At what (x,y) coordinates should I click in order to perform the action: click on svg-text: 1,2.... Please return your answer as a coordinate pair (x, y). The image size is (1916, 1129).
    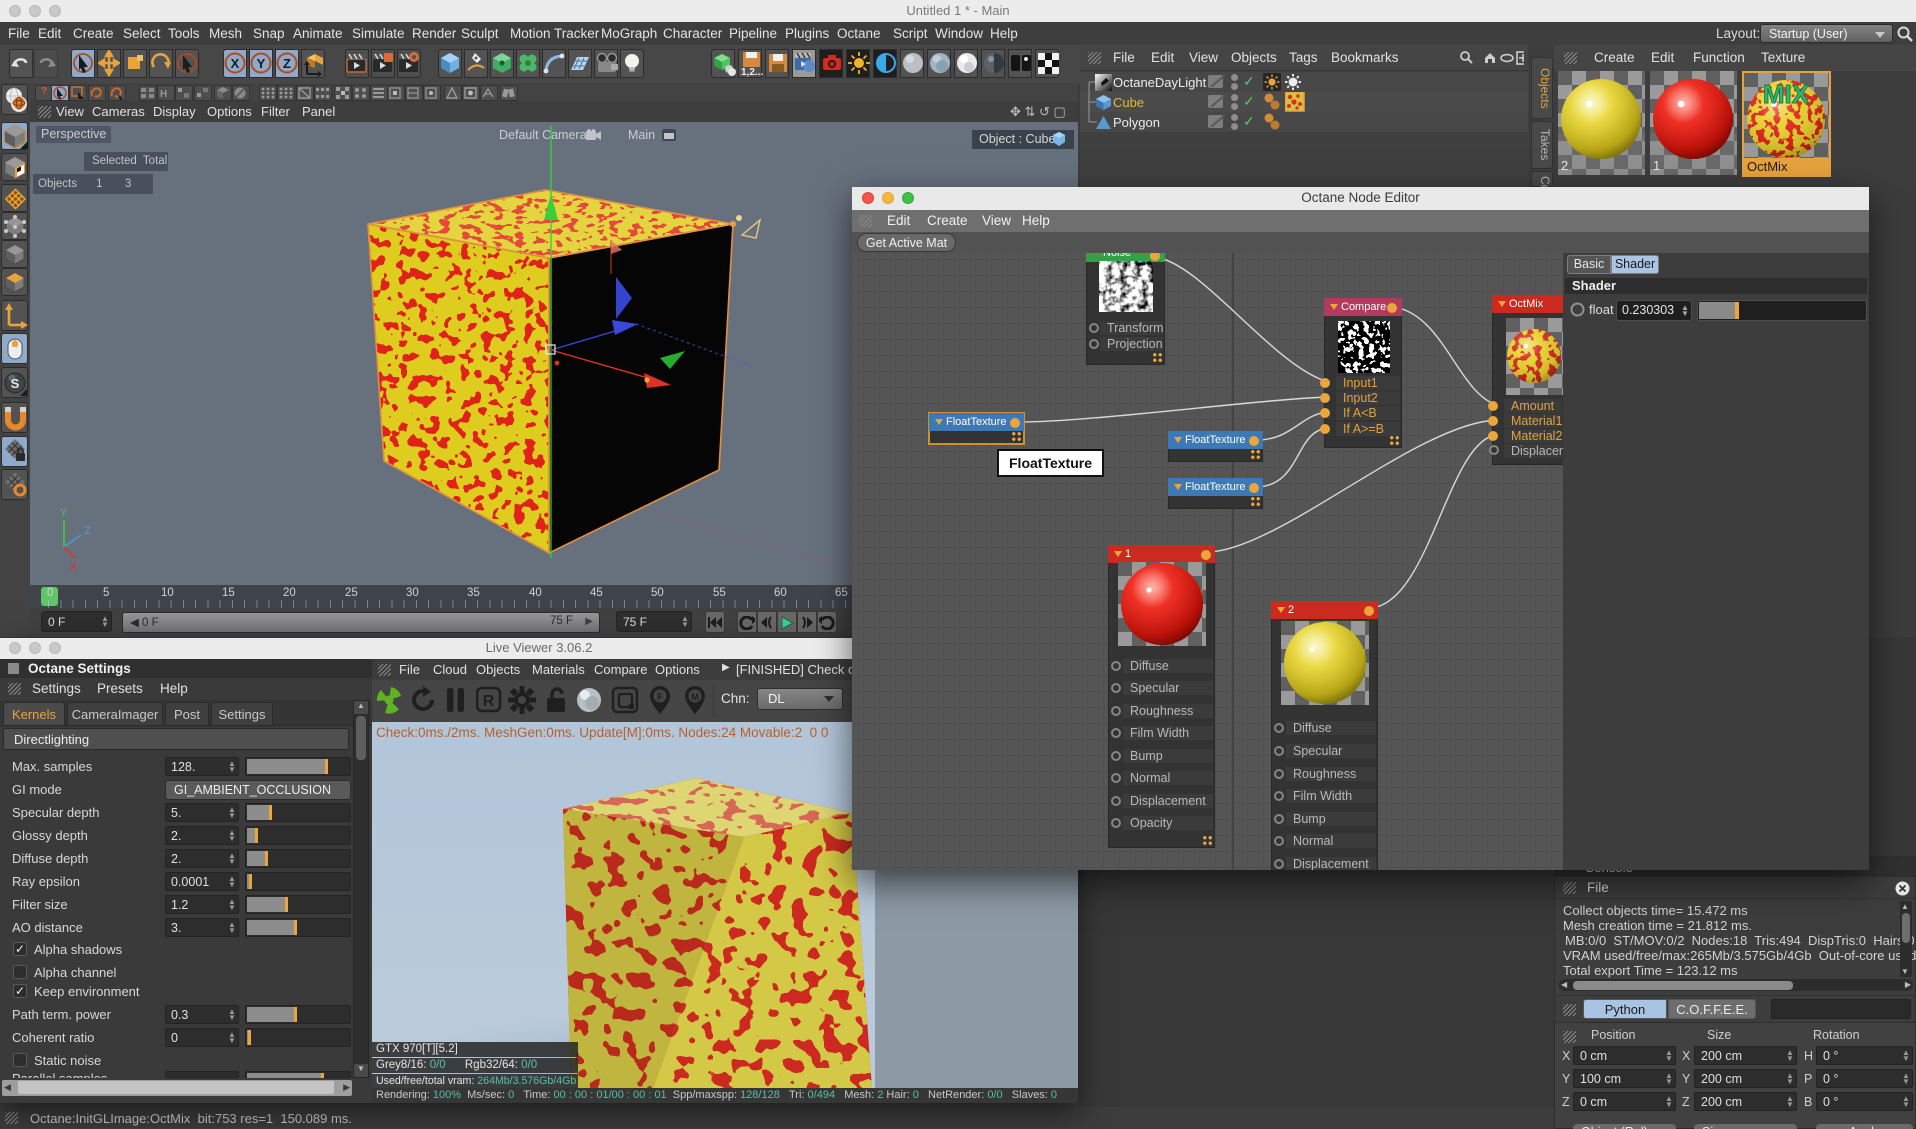
    Looking at the image, I should click on (752, 72).